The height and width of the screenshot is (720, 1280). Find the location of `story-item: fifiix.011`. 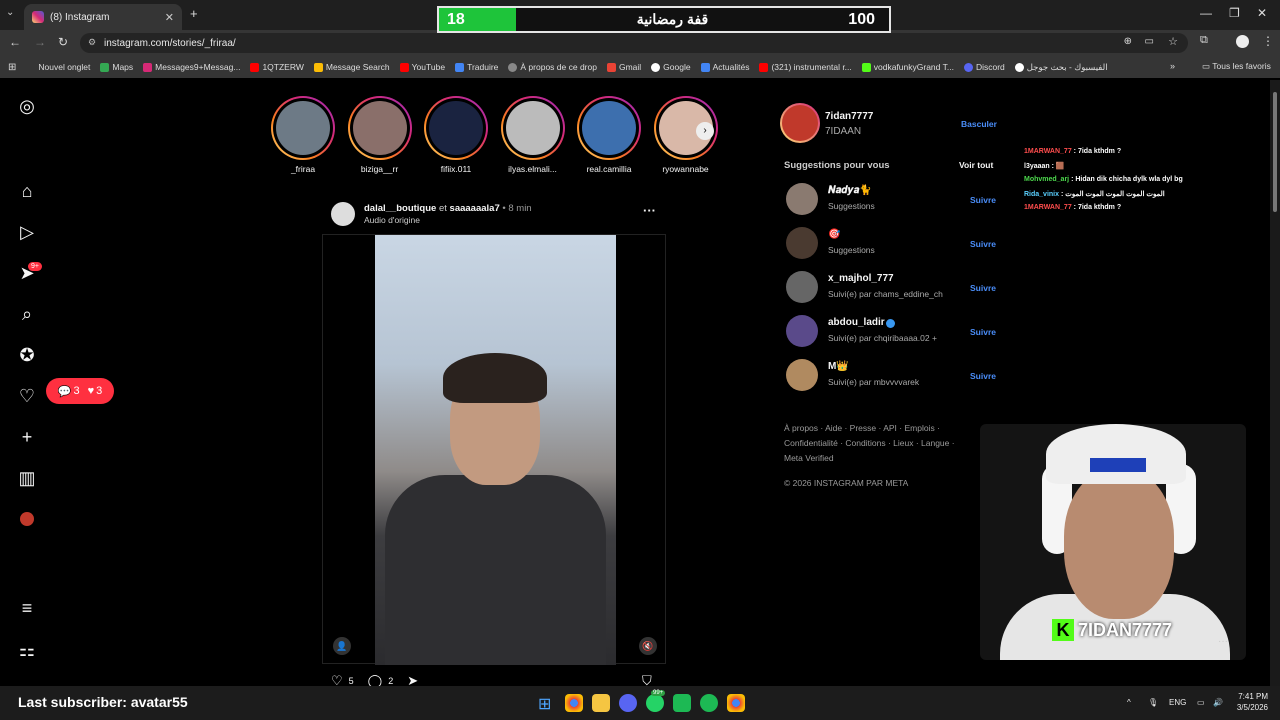

story-item: fifiix.011 is located at coordinates (456, 135).